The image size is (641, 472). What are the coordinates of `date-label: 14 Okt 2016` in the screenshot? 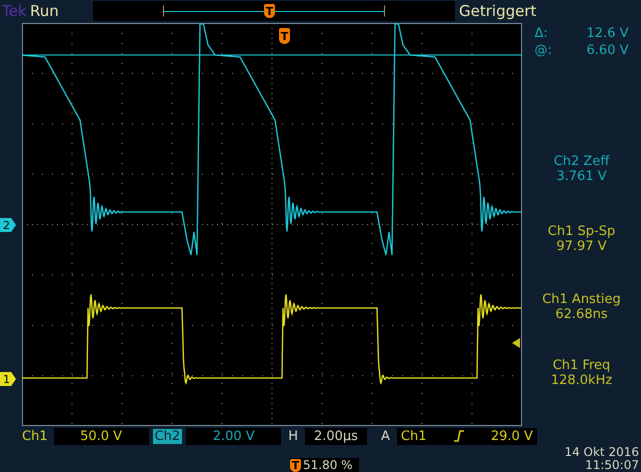 It's located at (601, 452).